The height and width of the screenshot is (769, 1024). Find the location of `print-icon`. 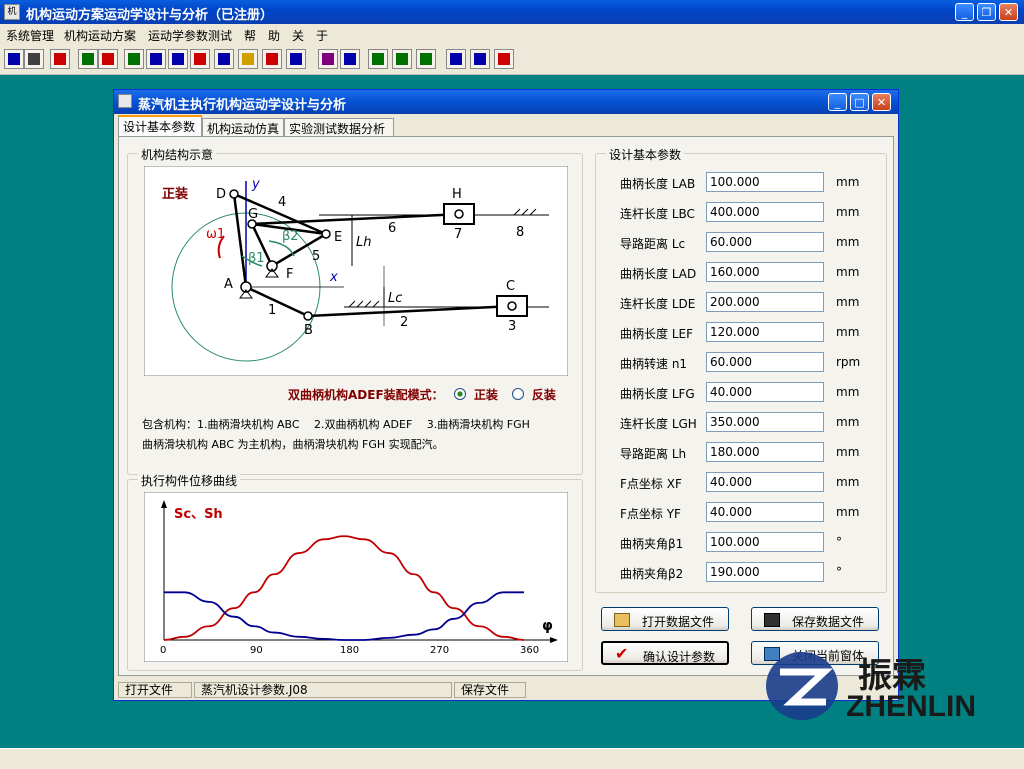

print-icon is located at coordinates (34, 59).